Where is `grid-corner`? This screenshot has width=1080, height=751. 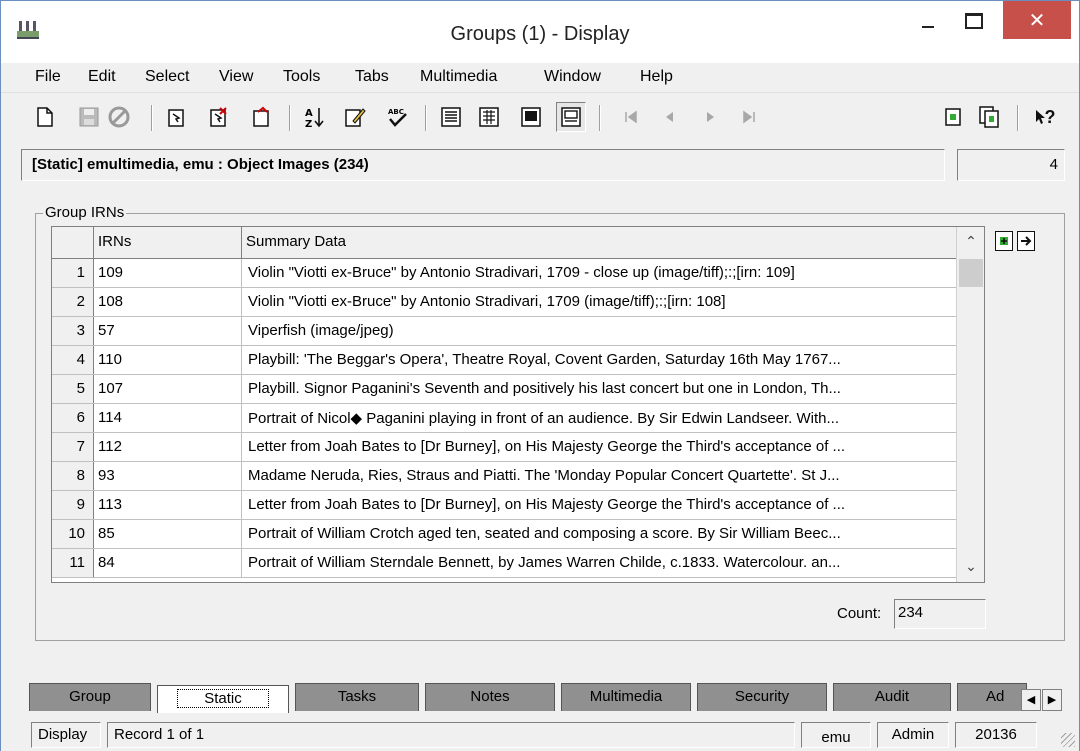
grid-corner is located at coordinates (73, 243).